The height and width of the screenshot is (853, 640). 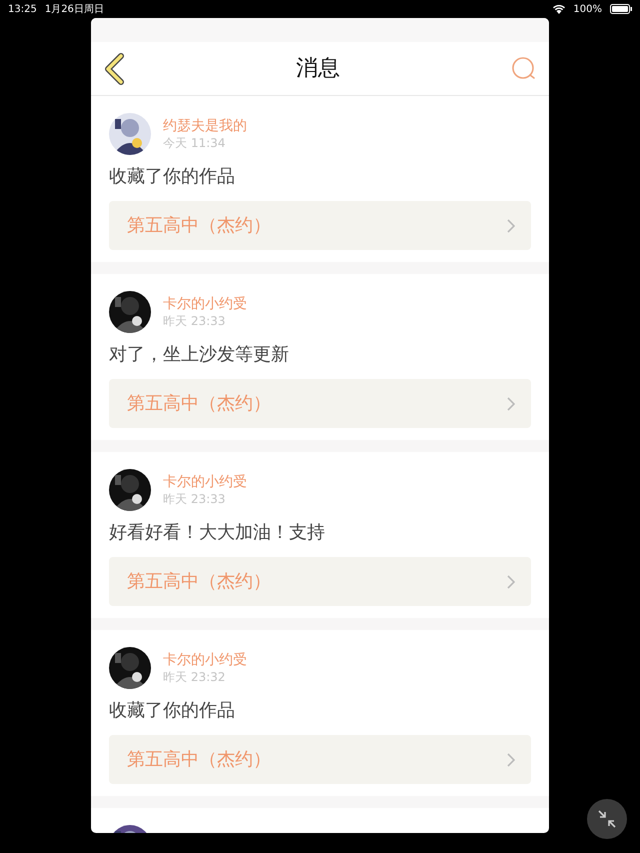 I want to click on message-text: 好看好看！大大加油！支持, so click(x=217, y=533).